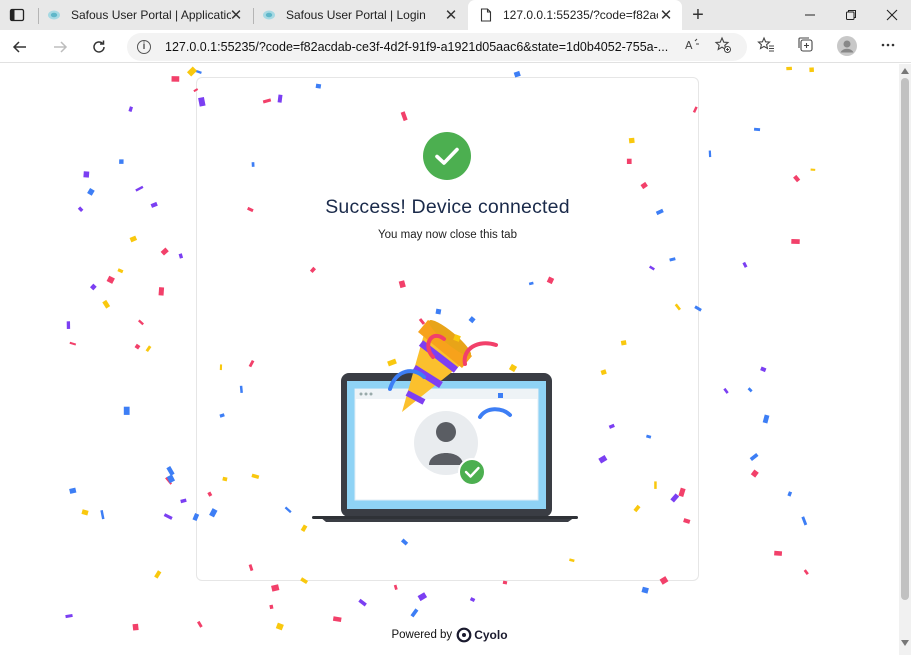 Image resolution: width=911 pixels, height=655 pixels. What do you see at coordinates (905, 339) in the screenshot?
I see `scroll-thumb` at bounding box center [905, 339].